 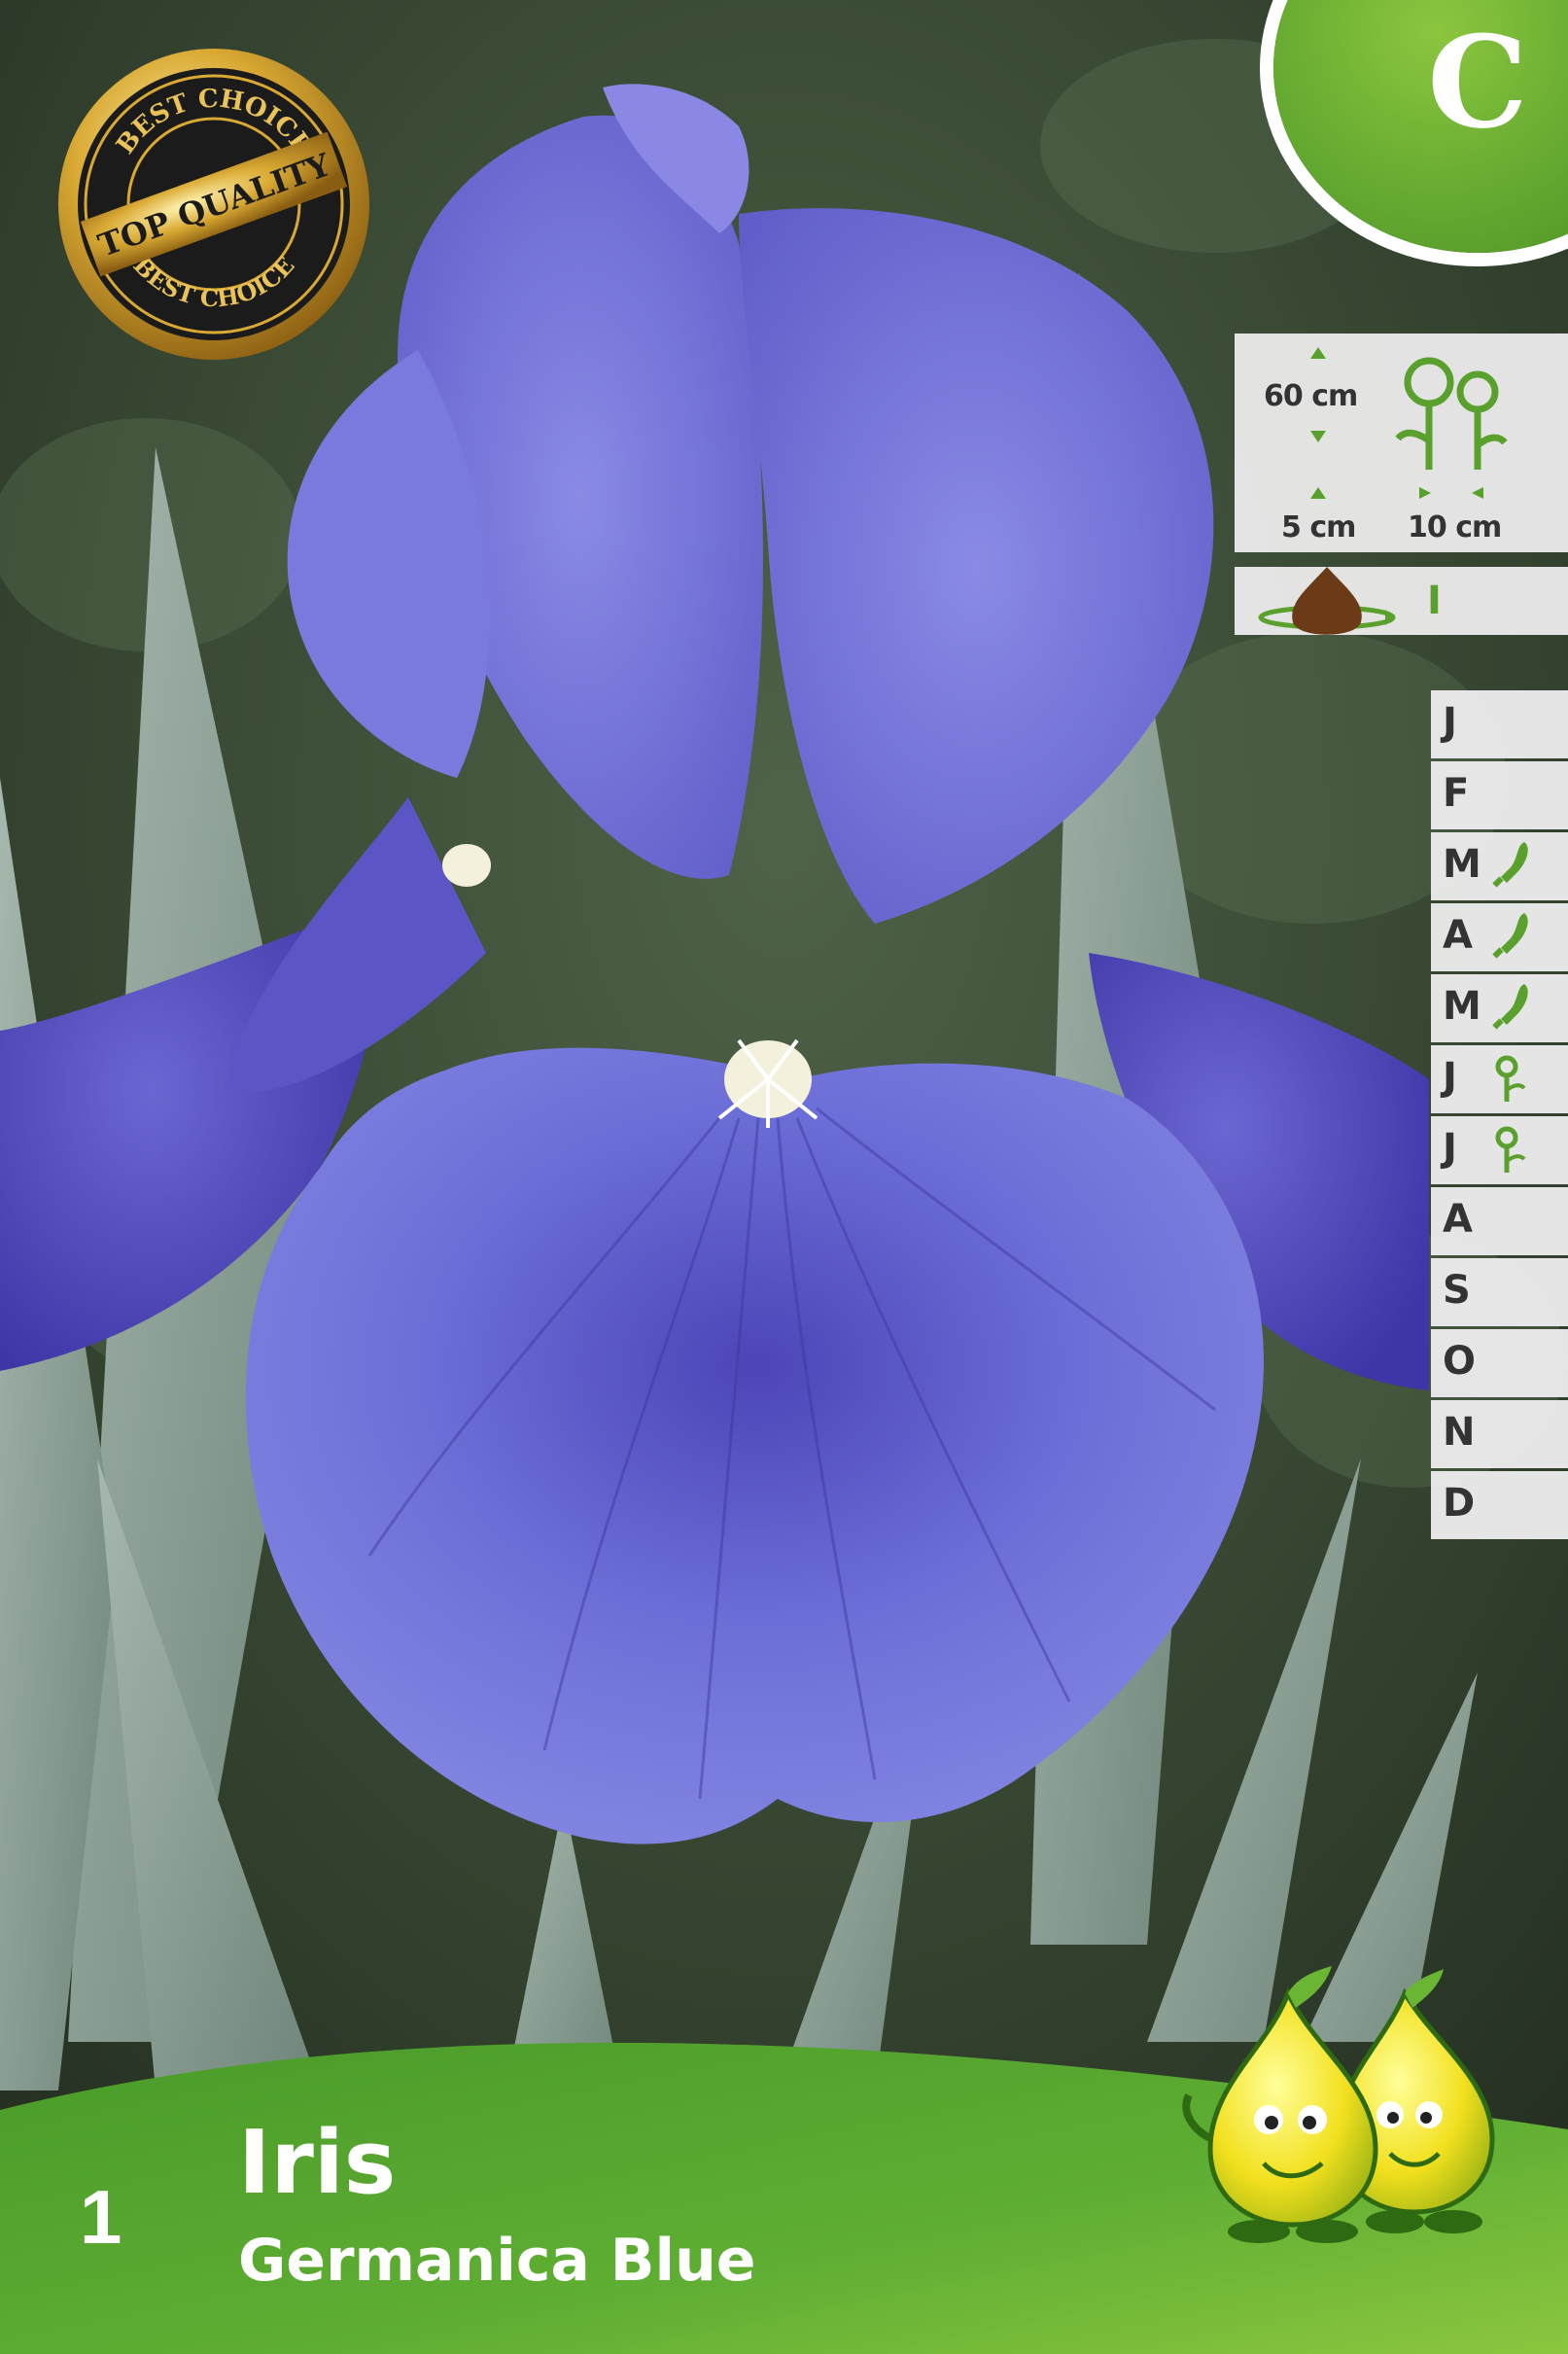 What do you see at coordinates (1451, 413) in the screenshot?
I see `plant-icon` at bounding box center [1451, 413].